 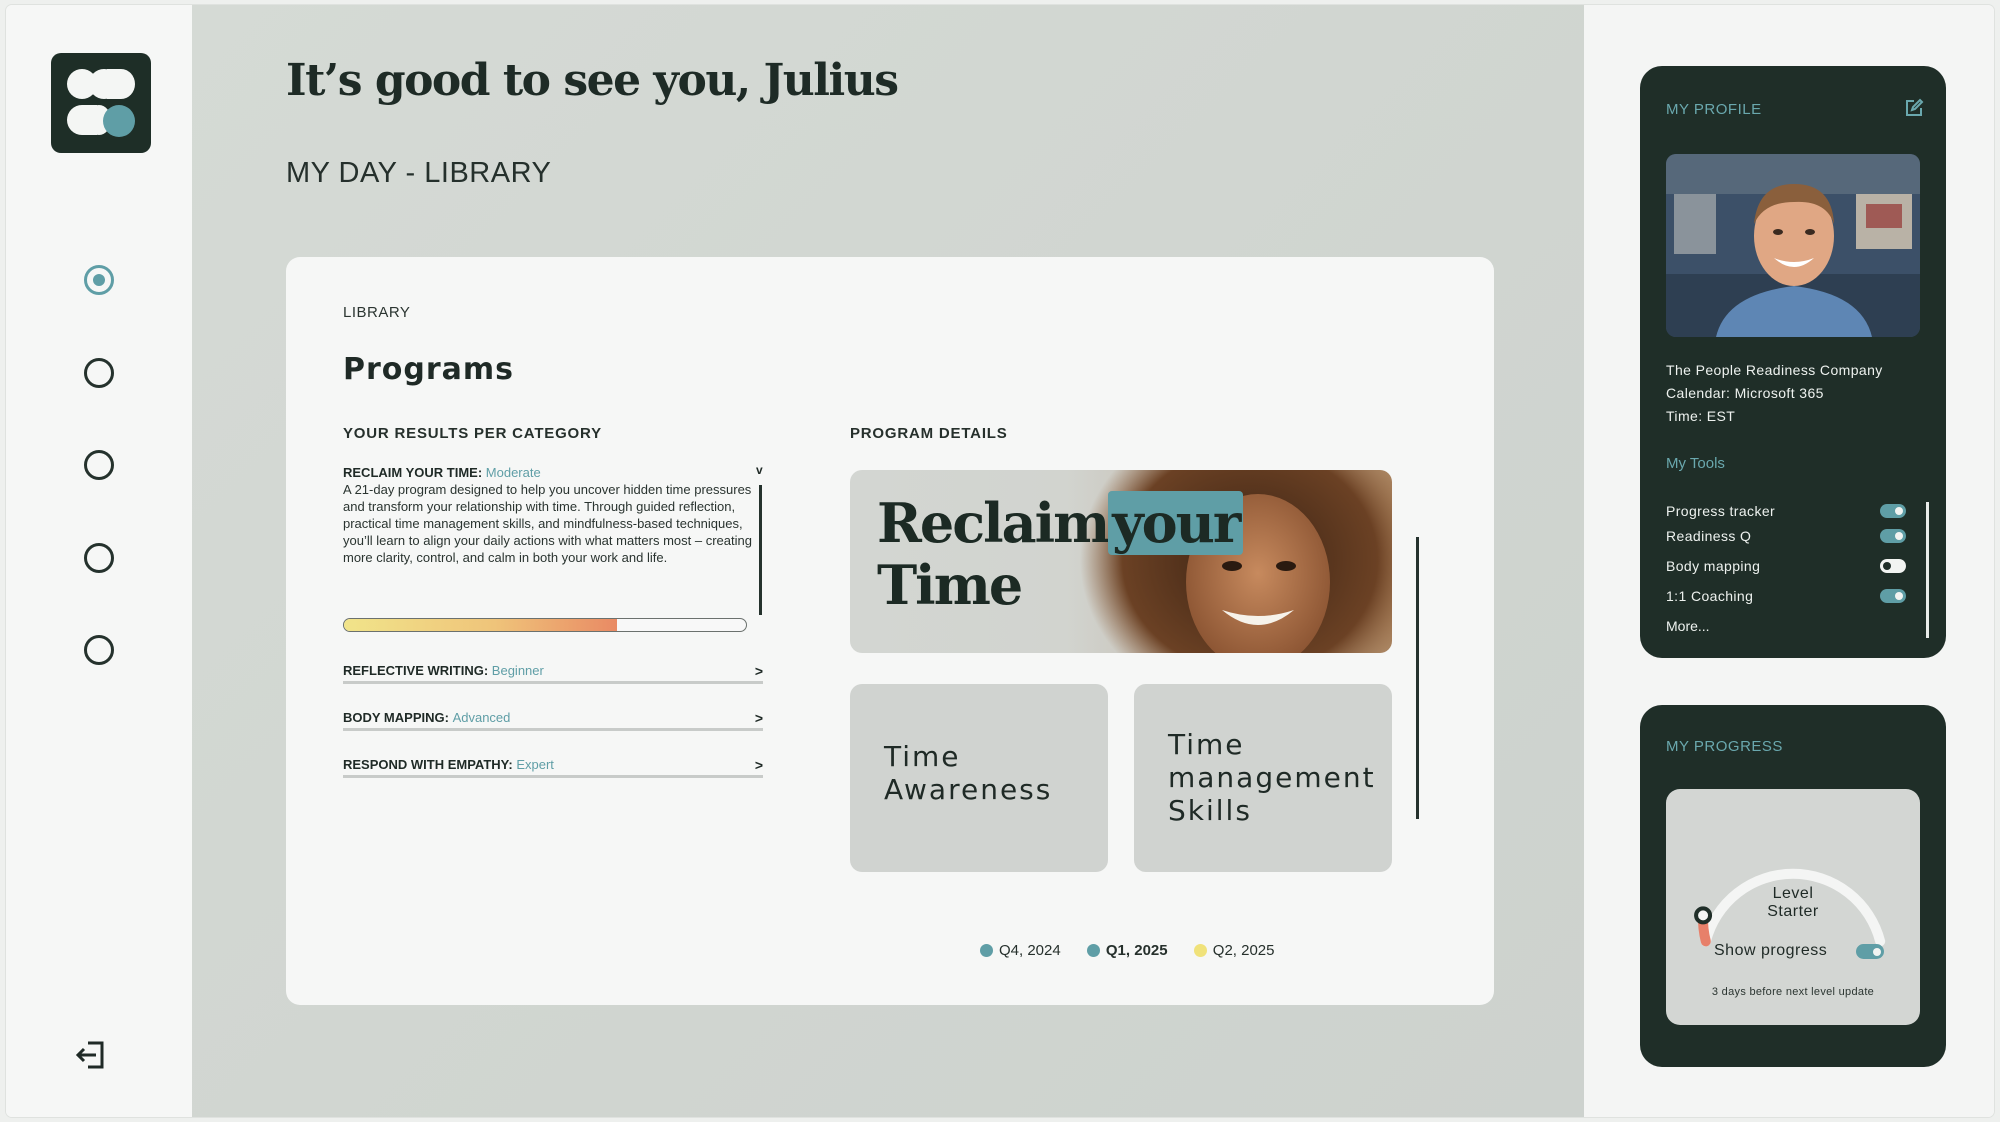 I want to click on show-progress-toggle, so click(x=1870, y=951).